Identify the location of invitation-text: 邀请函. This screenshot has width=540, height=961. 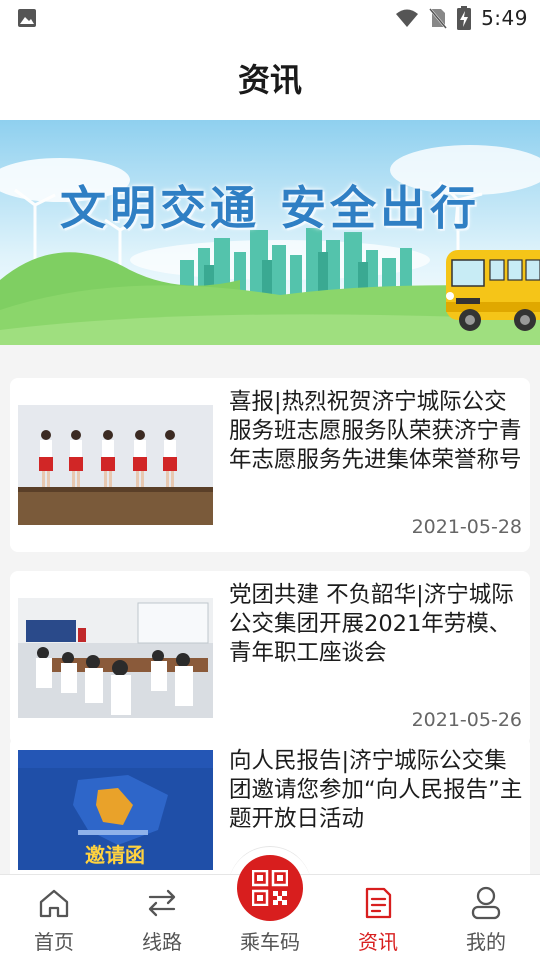
(115, 855).